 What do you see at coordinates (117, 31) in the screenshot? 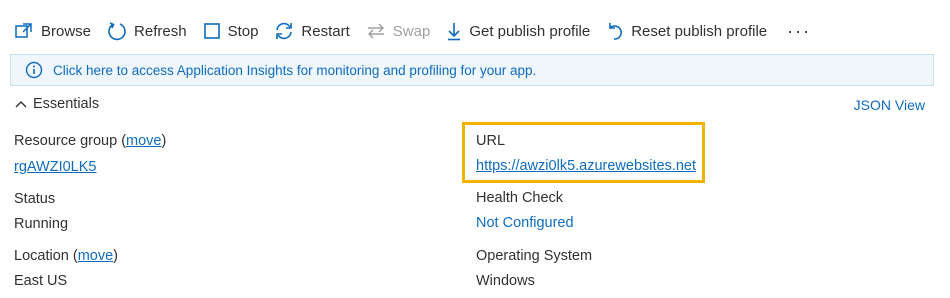
I see `refresh-icon` at bounding box center [117, 31].